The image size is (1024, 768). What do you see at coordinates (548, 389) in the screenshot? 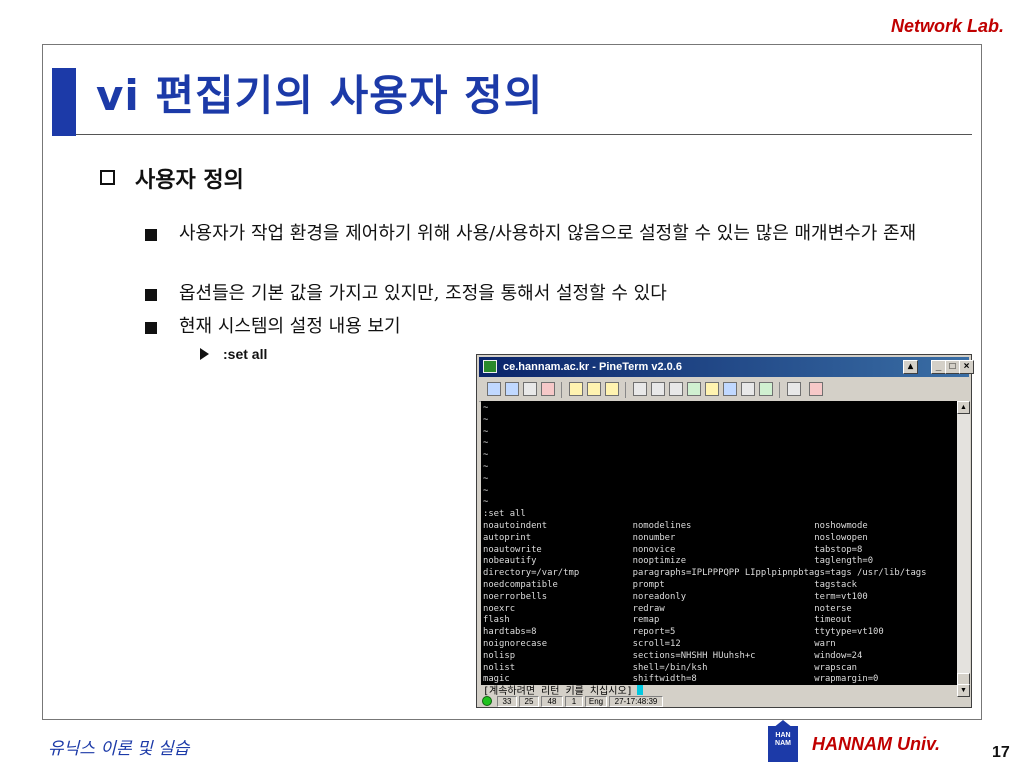
I see `disconnect-icon` at bounding box center [548, 389].